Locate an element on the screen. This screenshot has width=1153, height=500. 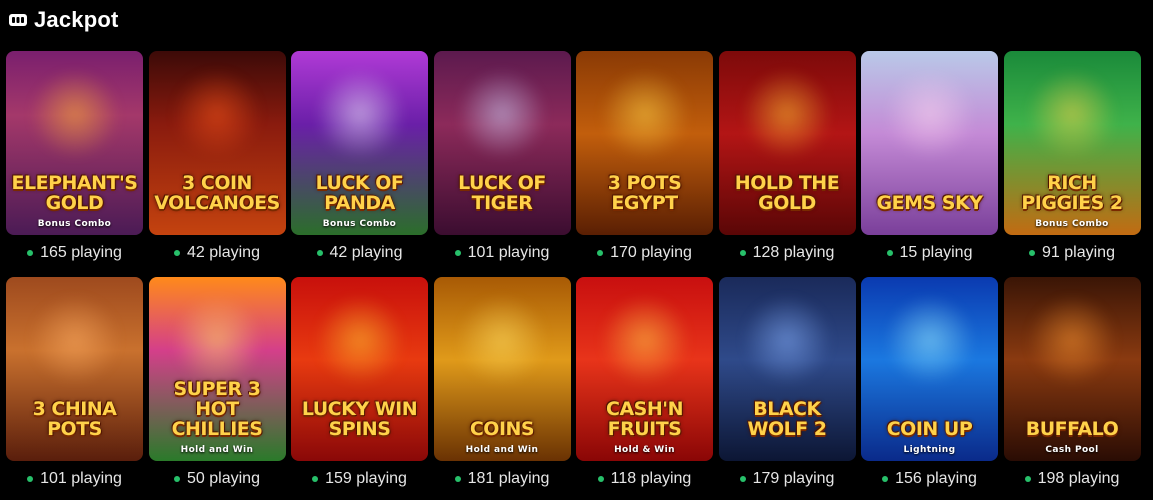
players-count: 156 playing is located at coordinates (929, 479).